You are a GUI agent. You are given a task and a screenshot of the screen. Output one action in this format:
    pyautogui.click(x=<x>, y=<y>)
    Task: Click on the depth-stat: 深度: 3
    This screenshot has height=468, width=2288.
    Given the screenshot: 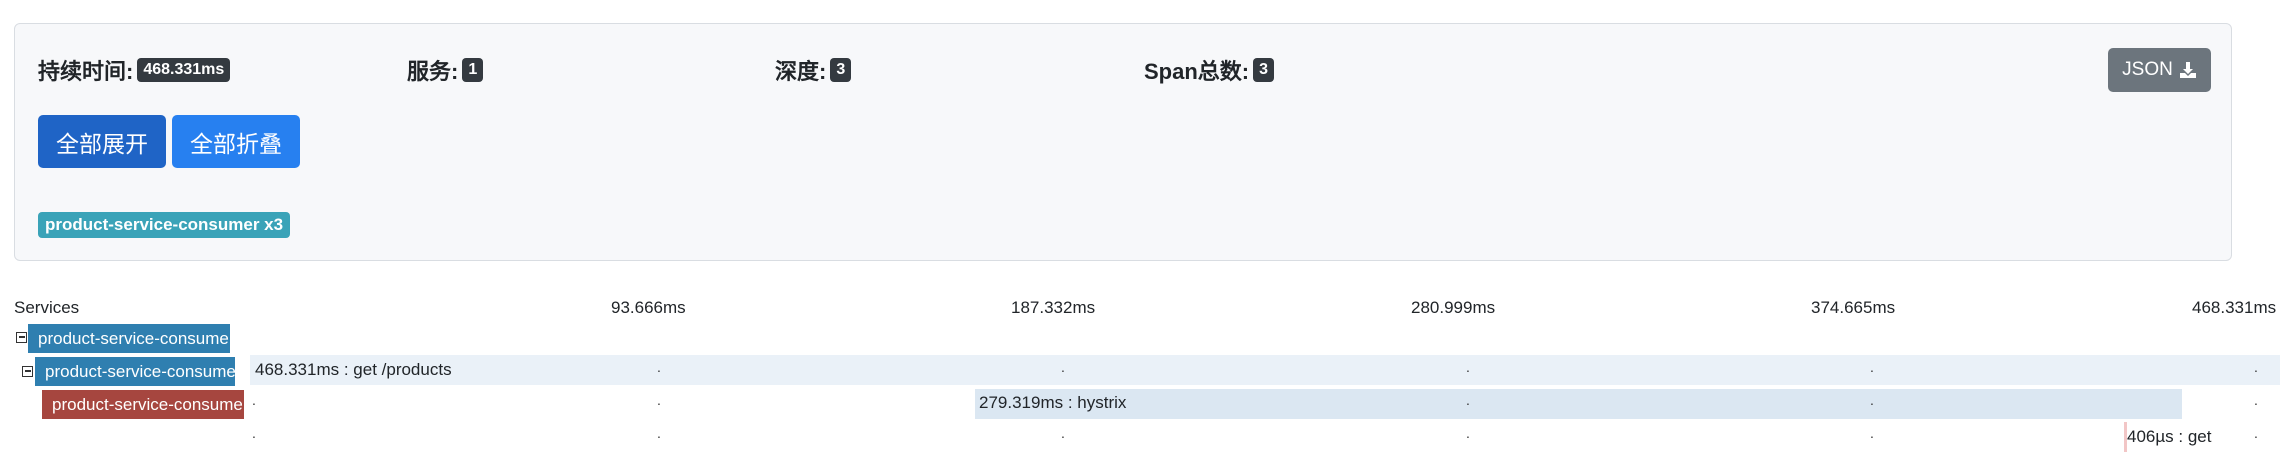 What is the action you would take?
    pyautogui.click(x=813, y=70)
    